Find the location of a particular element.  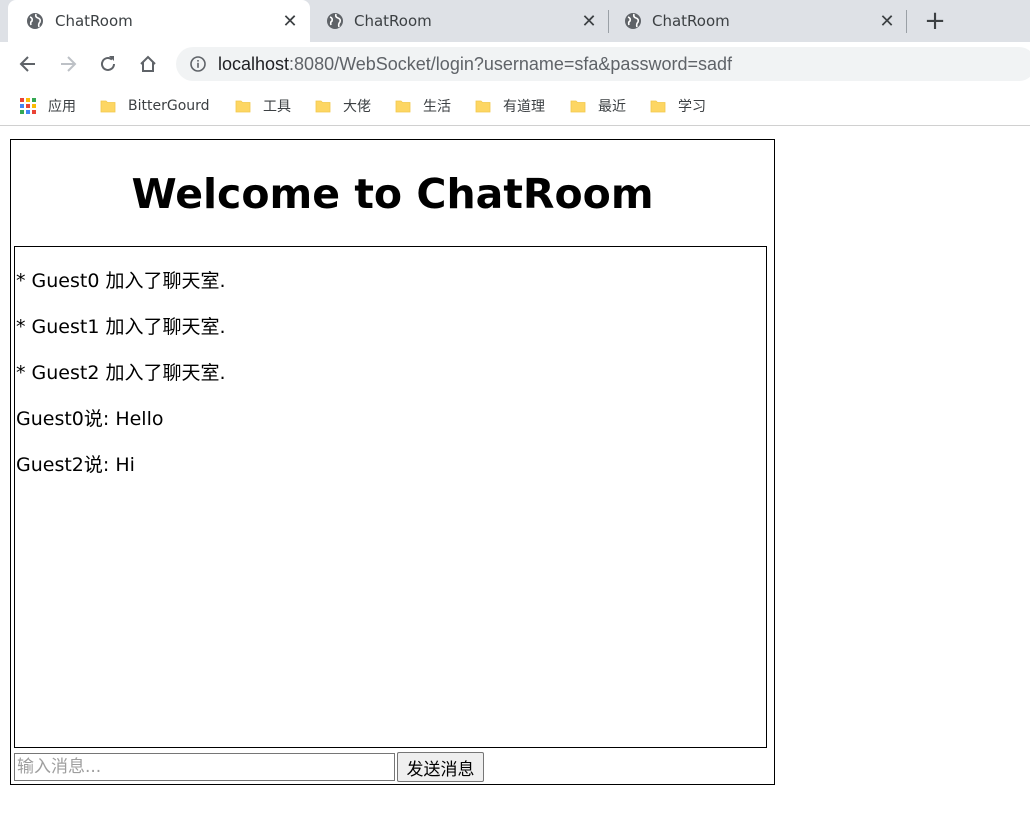

chat-message: * Guest2 加入了聊天室. is located at coordinates (121, 373).